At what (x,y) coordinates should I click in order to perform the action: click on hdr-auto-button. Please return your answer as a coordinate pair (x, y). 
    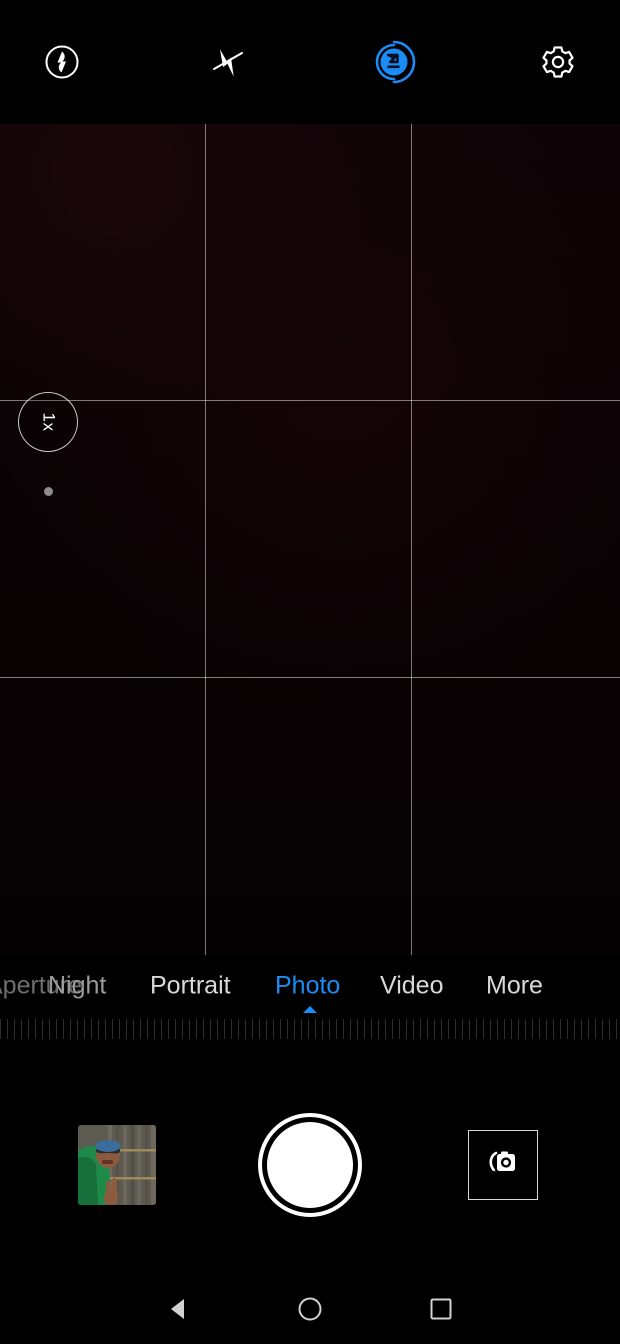
    Looking at the image, I should click on (62, 64).